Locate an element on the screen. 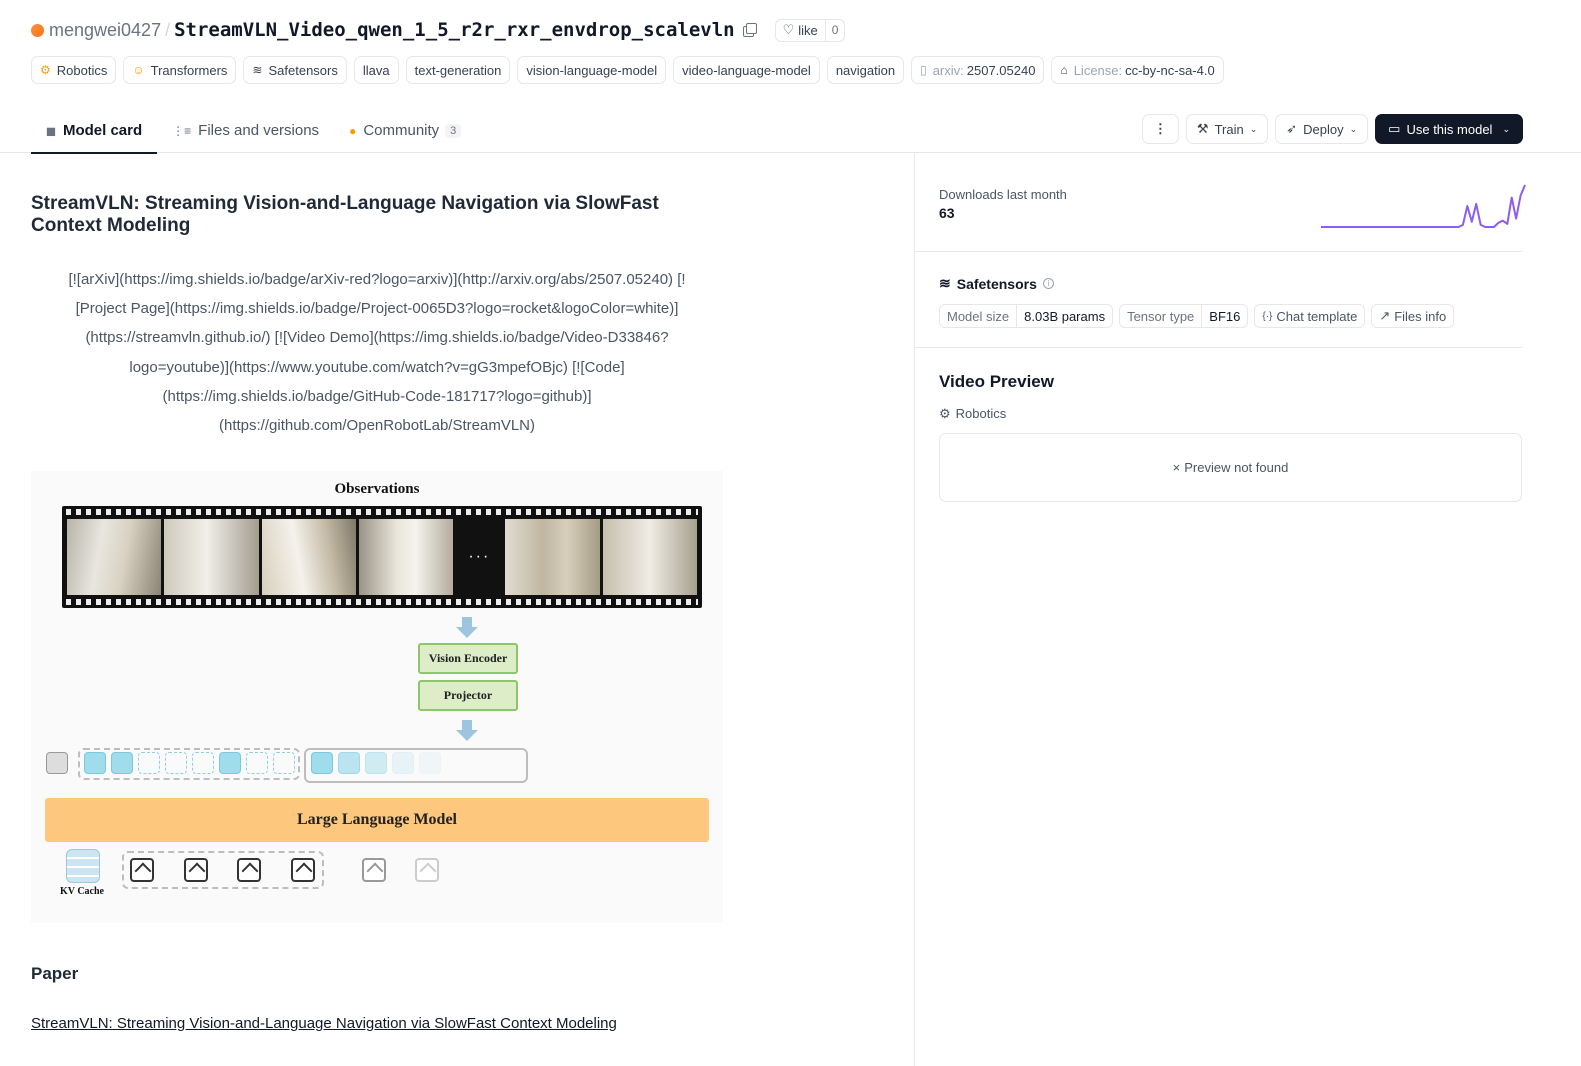  like-count: 0 is located at coordinates (834, 30).